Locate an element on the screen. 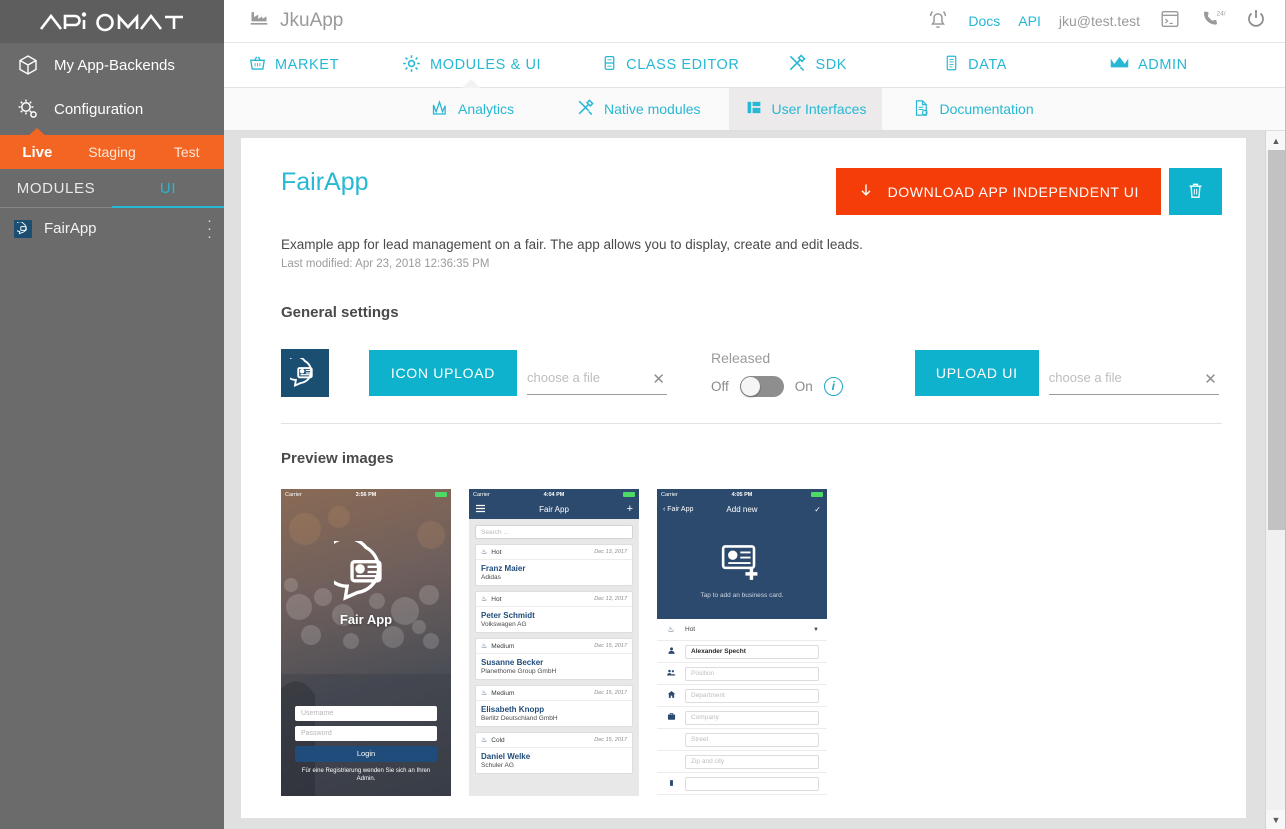  nav-modules-and-ui: MODULES & UI is located at coordinates (471, 71).